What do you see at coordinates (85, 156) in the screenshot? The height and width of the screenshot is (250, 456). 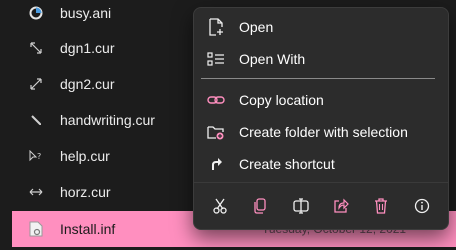 I see `file-name: help.cur` at bounding box center [85, 156].